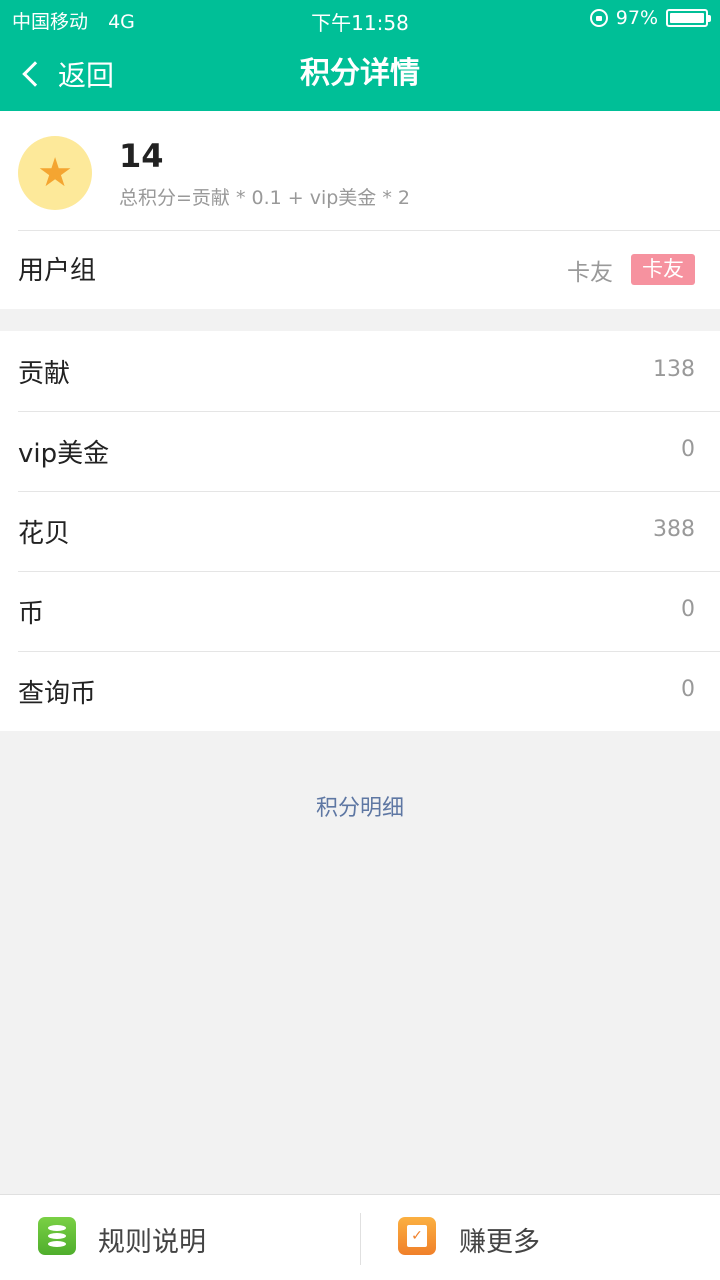  I want to click on page-title: 积分详情, so click(360, 73).